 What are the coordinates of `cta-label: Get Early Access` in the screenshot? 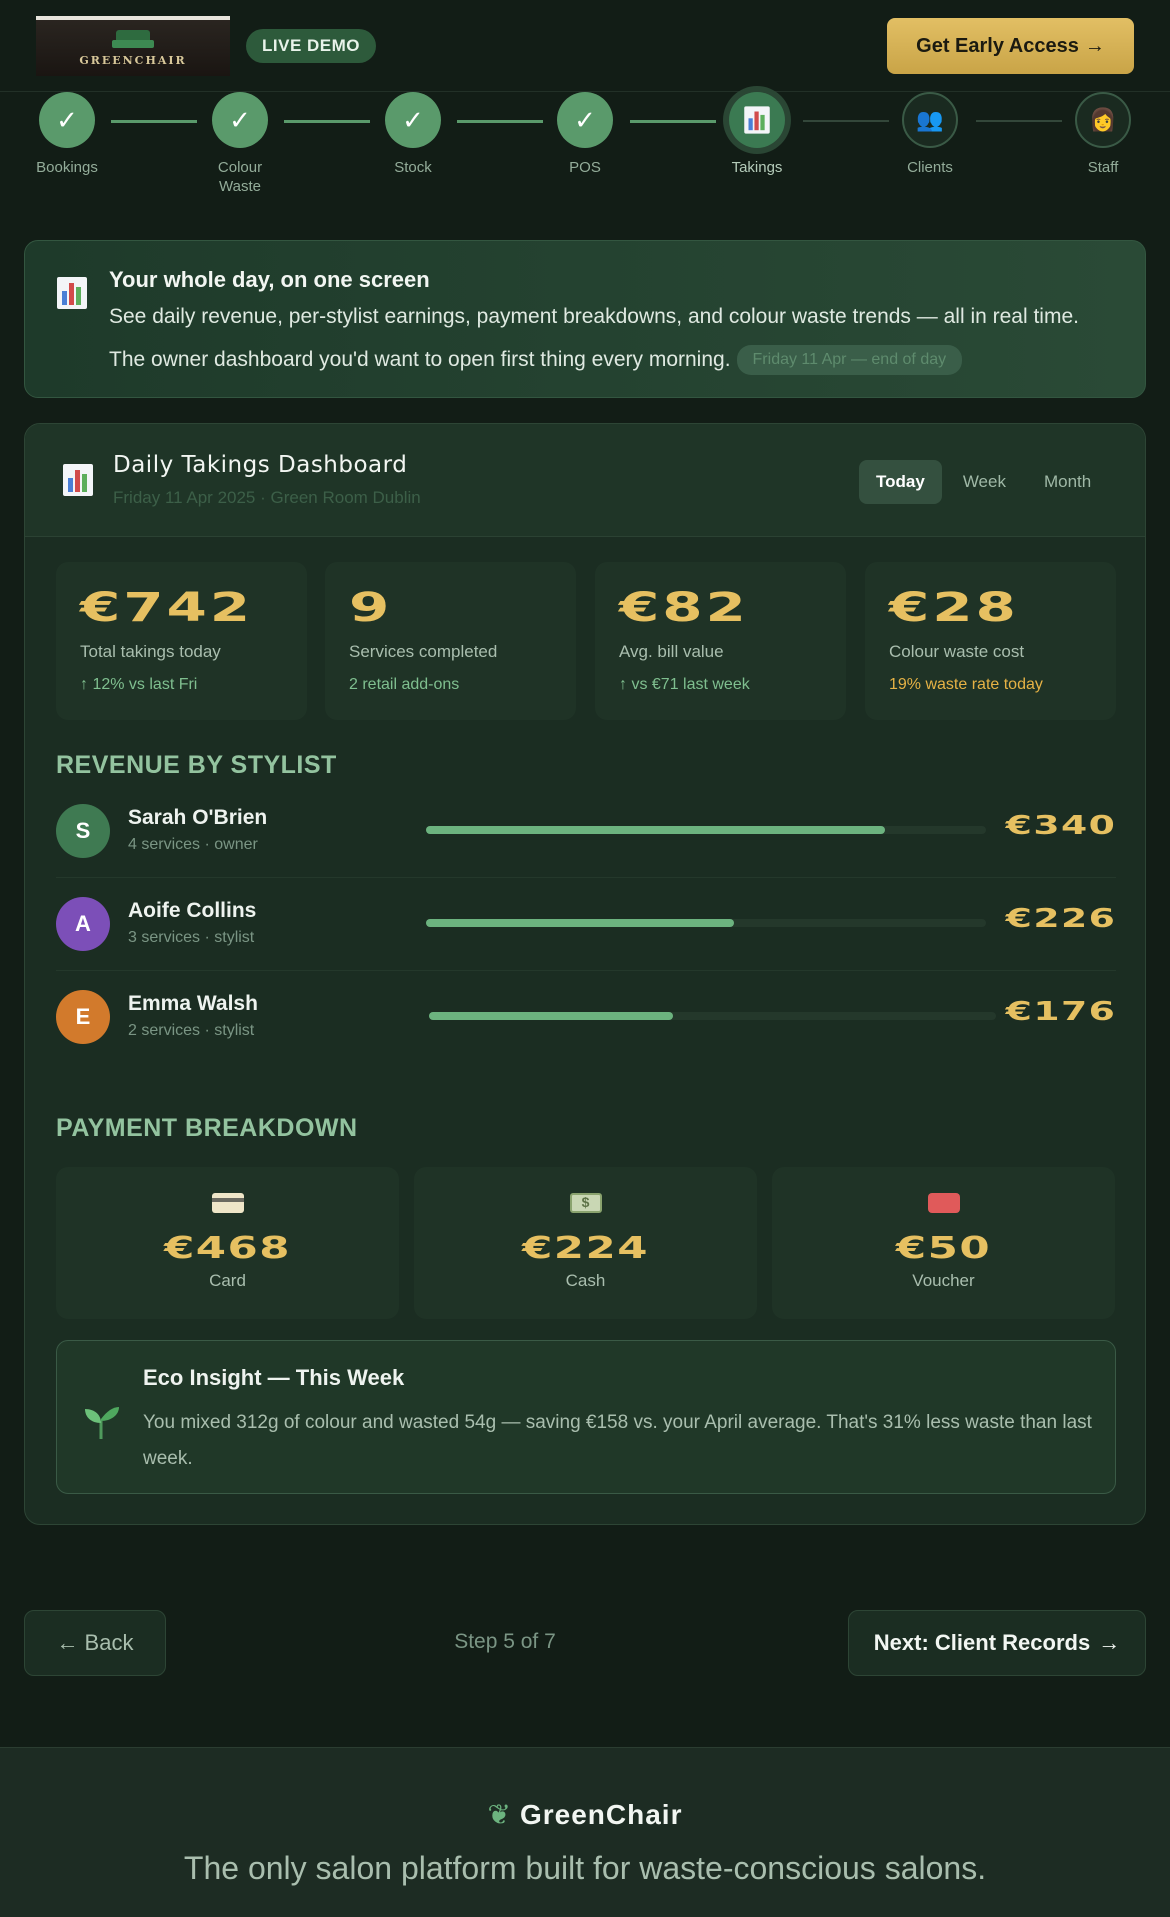 It's located at (997, 45).